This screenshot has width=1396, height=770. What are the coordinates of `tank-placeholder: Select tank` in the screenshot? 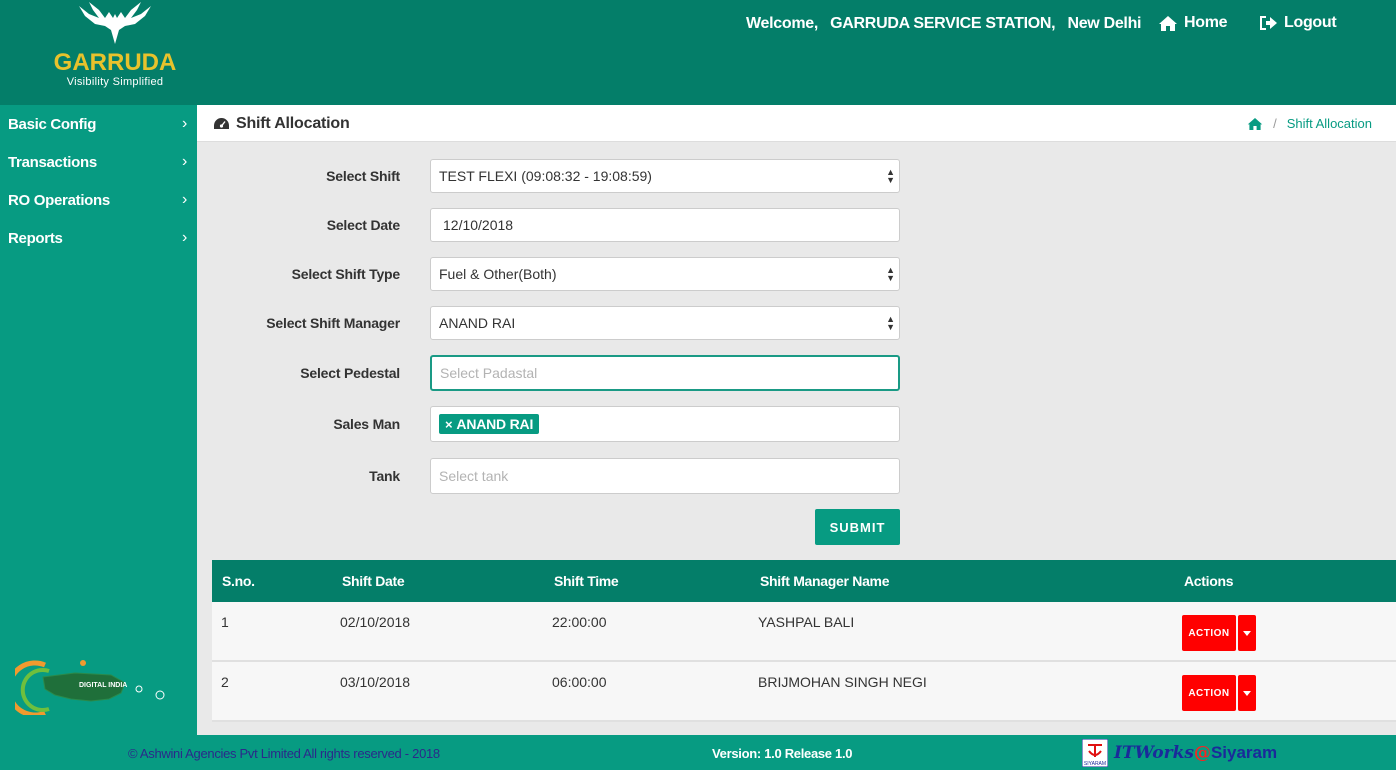 It's located at (474, 476).